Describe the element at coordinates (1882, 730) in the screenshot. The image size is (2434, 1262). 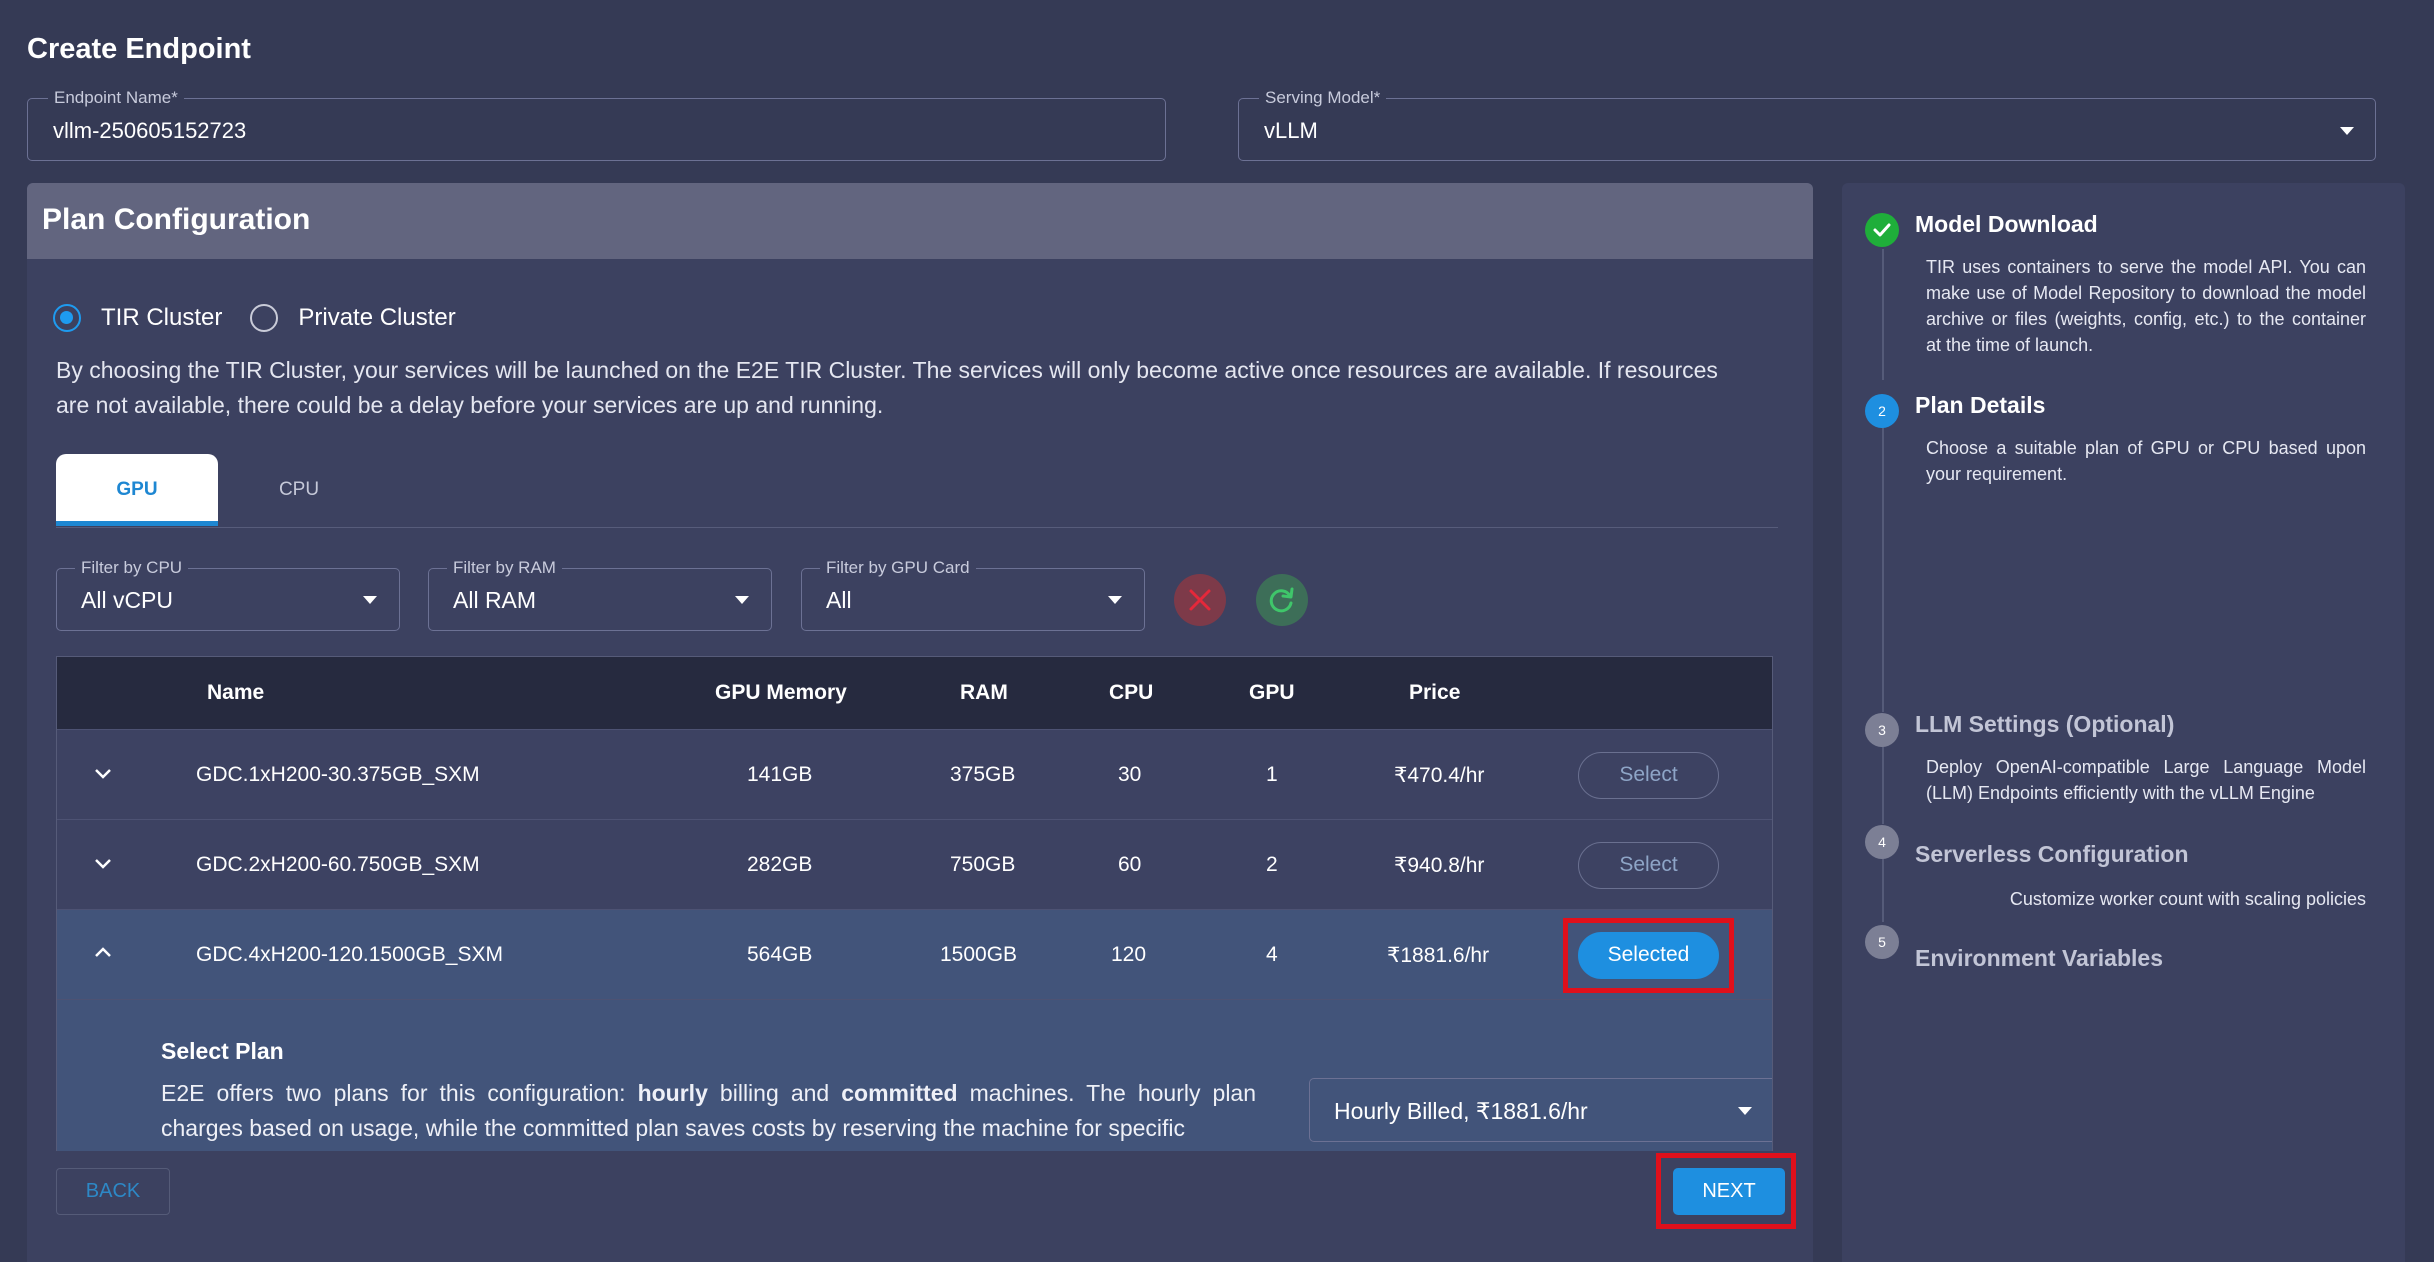
I see `step-number: 3` at that location.